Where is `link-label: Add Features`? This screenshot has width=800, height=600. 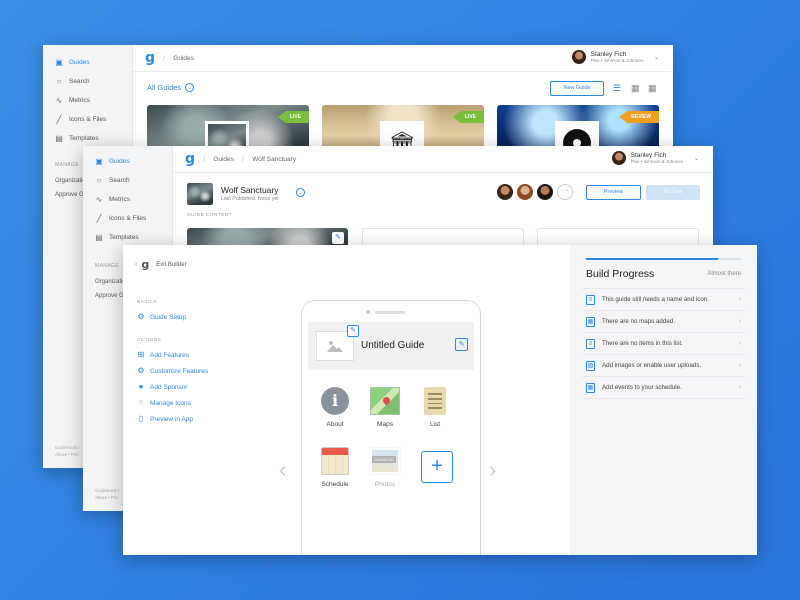 link-label: Add Features is located at coordinates (170, 355).